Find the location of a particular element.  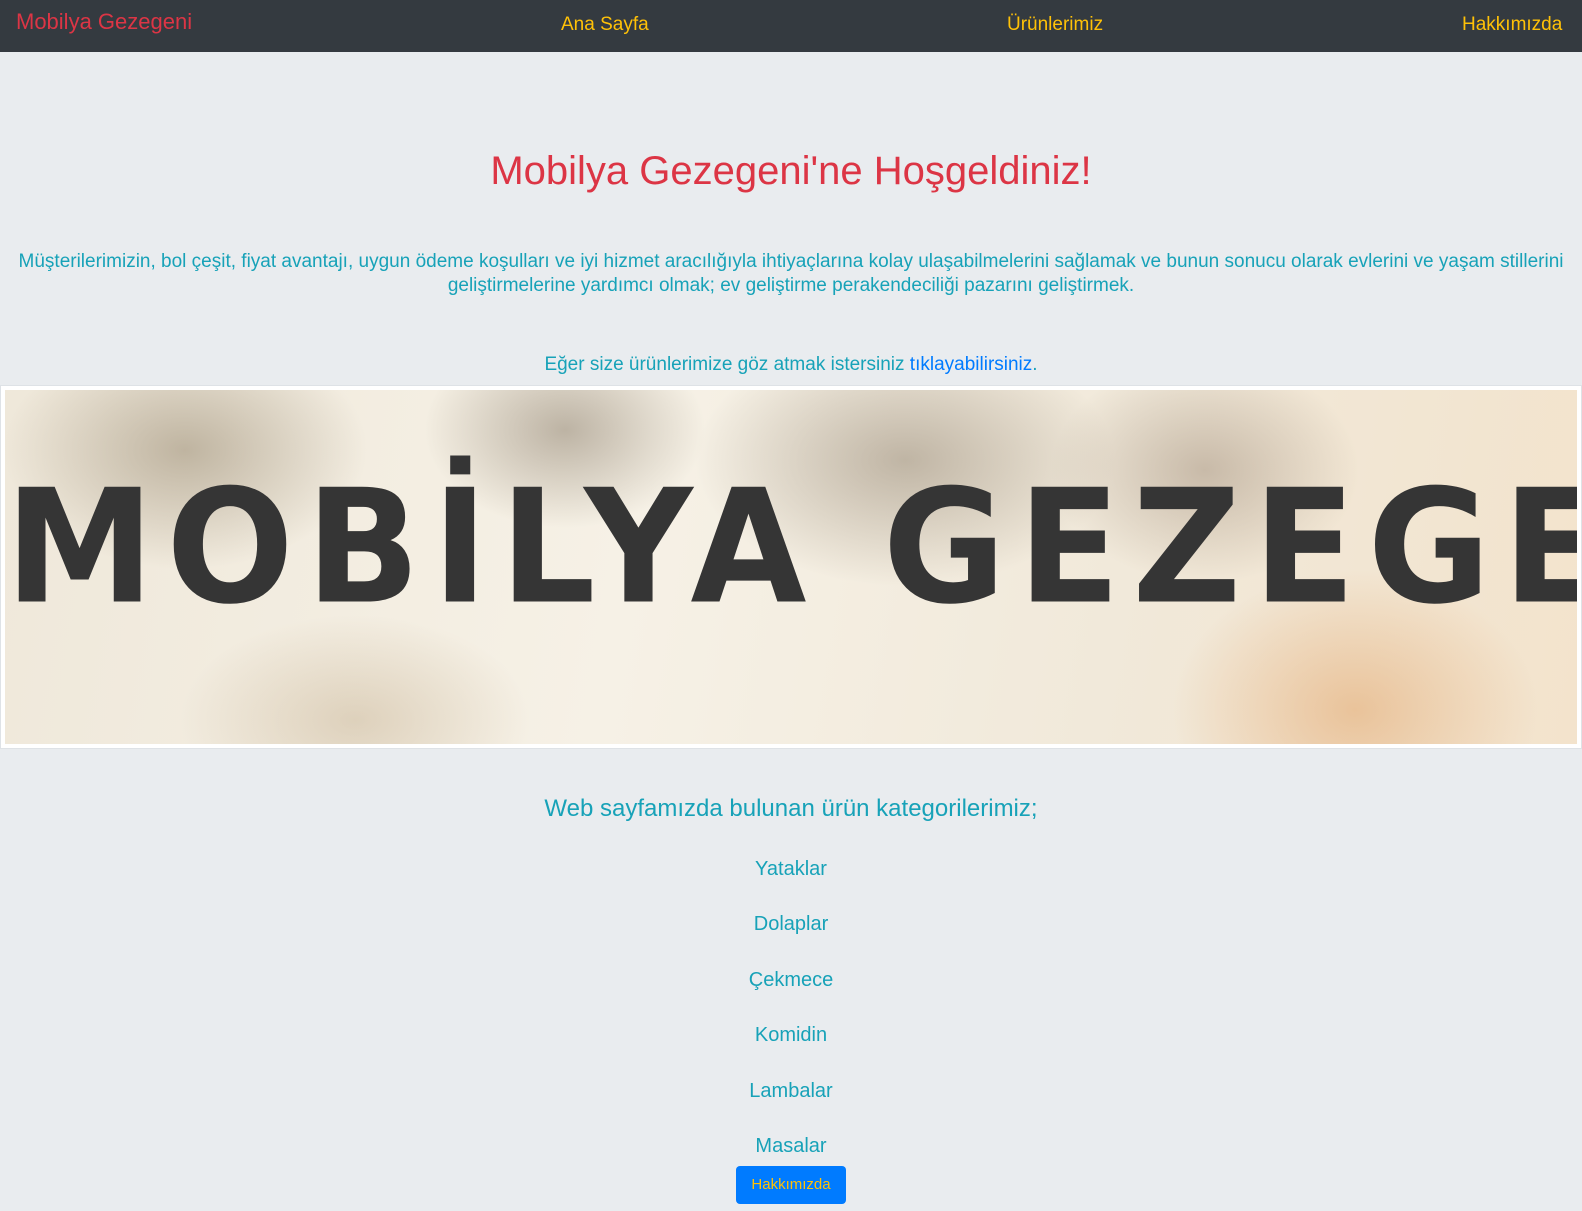

welcome-heading: Mobilya Gezegeni'ne Hoşgeldiniz! is located at coordinates (791, 171).